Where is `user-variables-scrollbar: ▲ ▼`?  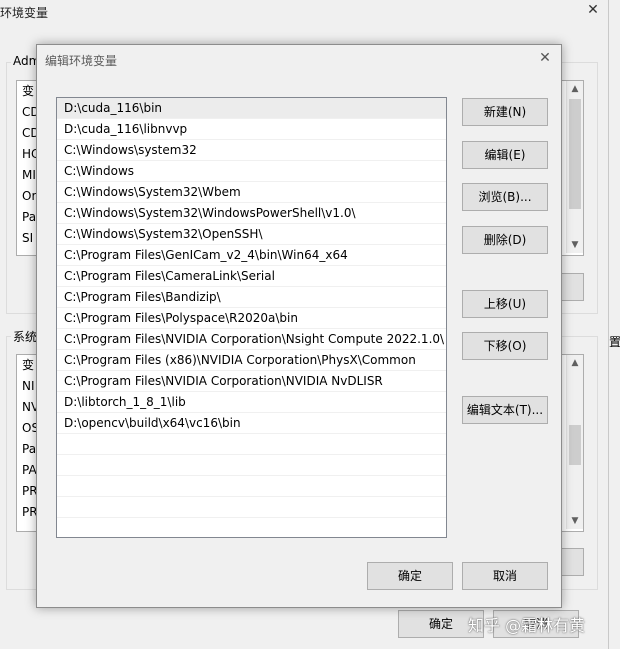 user-variables-scrollbar: ▲ ▼ is located at coordinates (574, 167).